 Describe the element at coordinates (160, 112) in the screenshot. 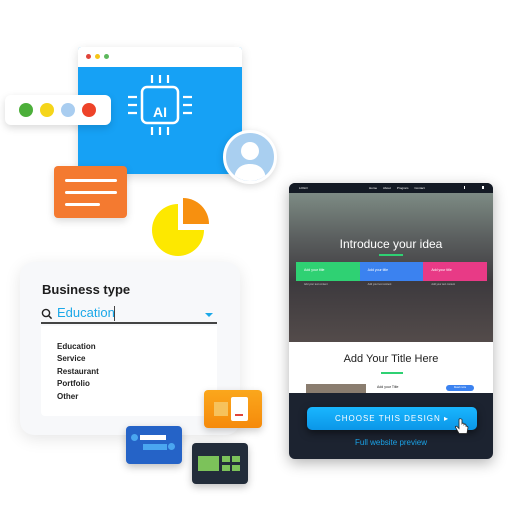

I see `ai-label: AI` at that location.